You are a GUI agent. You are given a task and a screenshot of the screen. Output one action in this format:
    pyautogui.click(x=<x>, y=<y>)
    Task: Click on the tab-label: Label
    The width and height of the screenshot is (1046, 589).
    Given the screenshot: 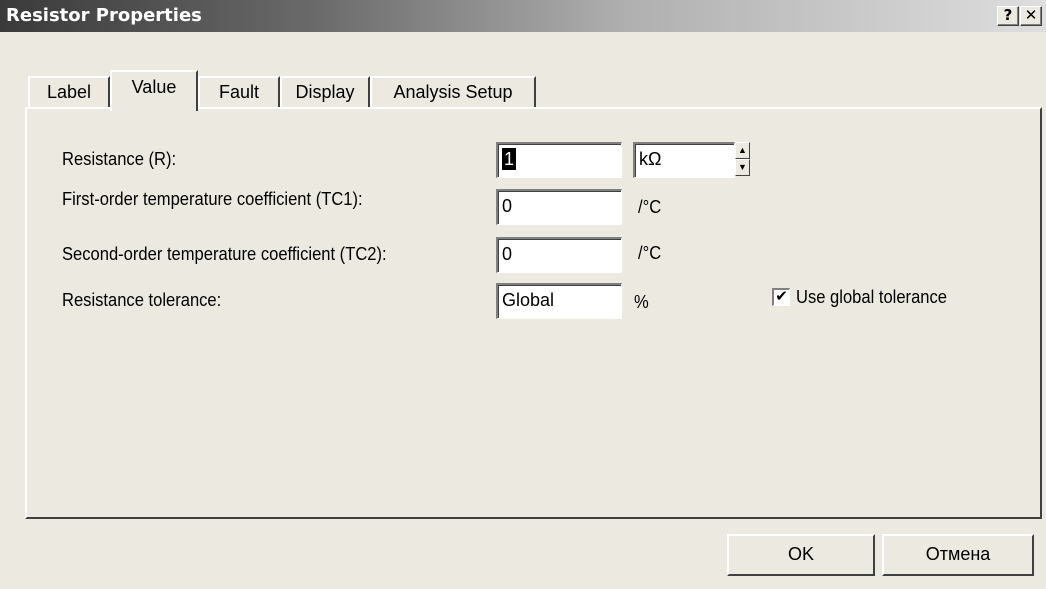 What is the action you would take?
    pyautogui.click(x=69, y=92)
    